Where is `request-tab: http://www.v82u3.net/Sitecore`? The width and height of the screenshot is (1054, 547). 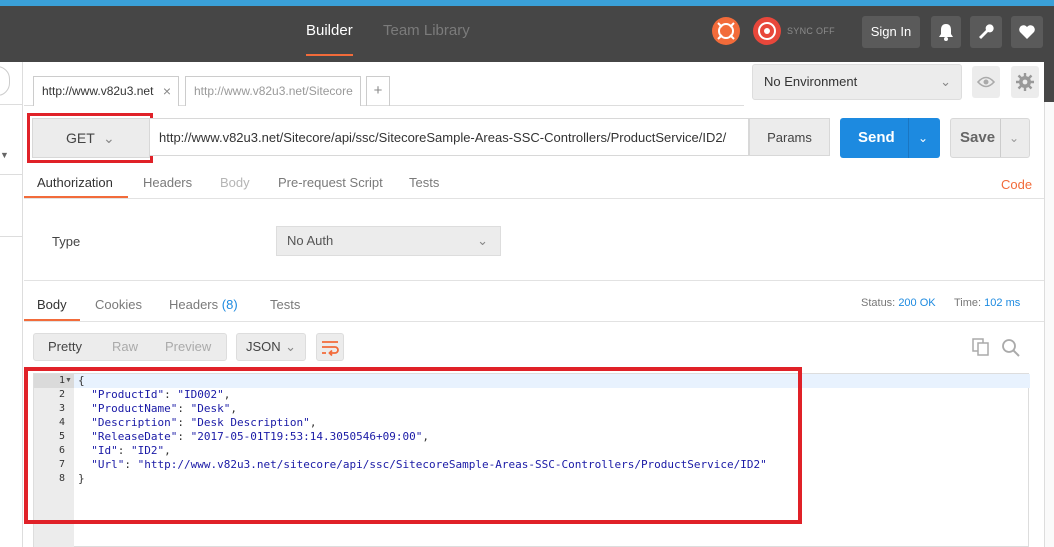
request-tab: http://www.v82u3.net/Sitecore is located at coordinates (273, 91).